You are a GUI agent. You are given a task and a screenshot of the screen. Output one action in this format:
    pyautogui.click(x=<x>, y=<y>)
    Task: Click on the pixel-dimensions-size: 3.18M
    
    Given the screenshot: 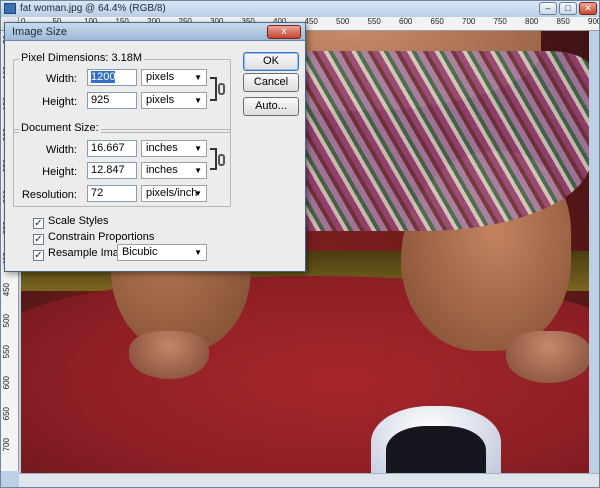 What is the action you would take?
    pyautogui.click(x=127, y=58)
    